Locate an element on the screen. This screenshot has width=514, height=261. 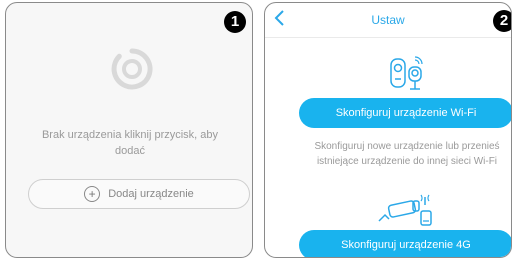
wifi-camera-icon is located at coordinates (406, 73).